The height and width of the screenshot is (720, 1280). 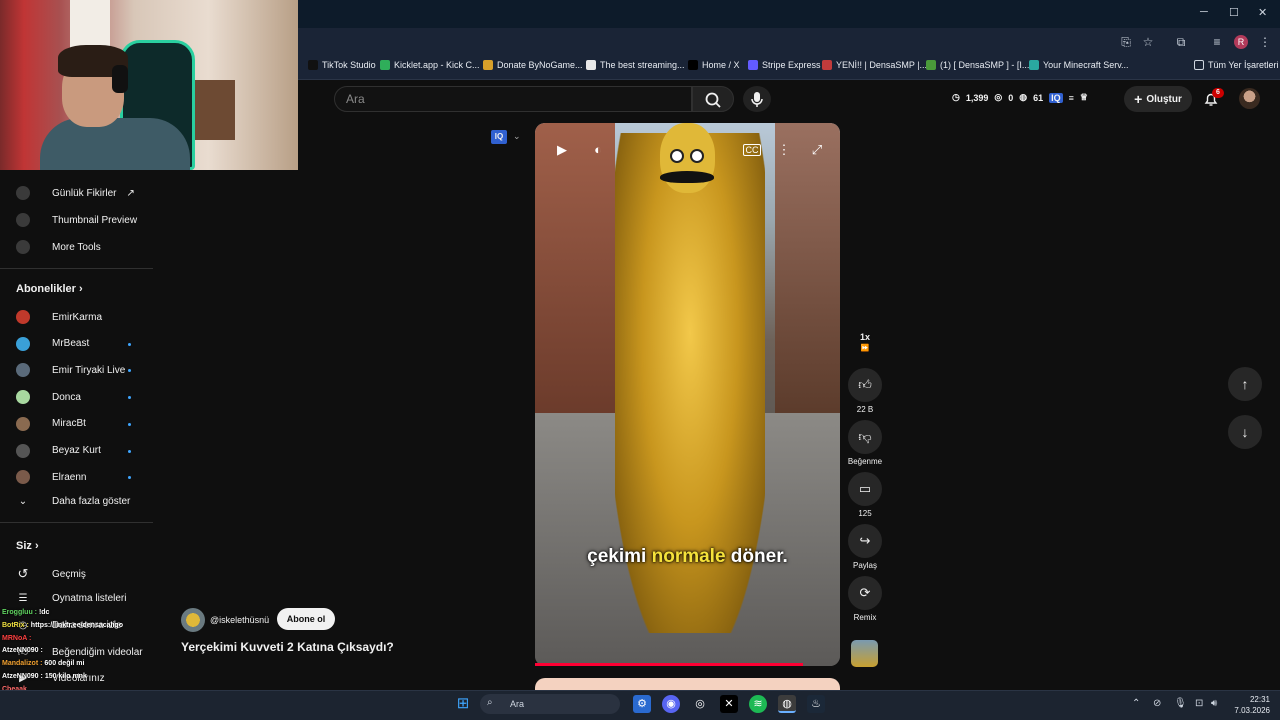 What do you see at coordinates (864, 653) in the screenshot?
I see `sound-thumbnail` at bounding box center [864, 653].